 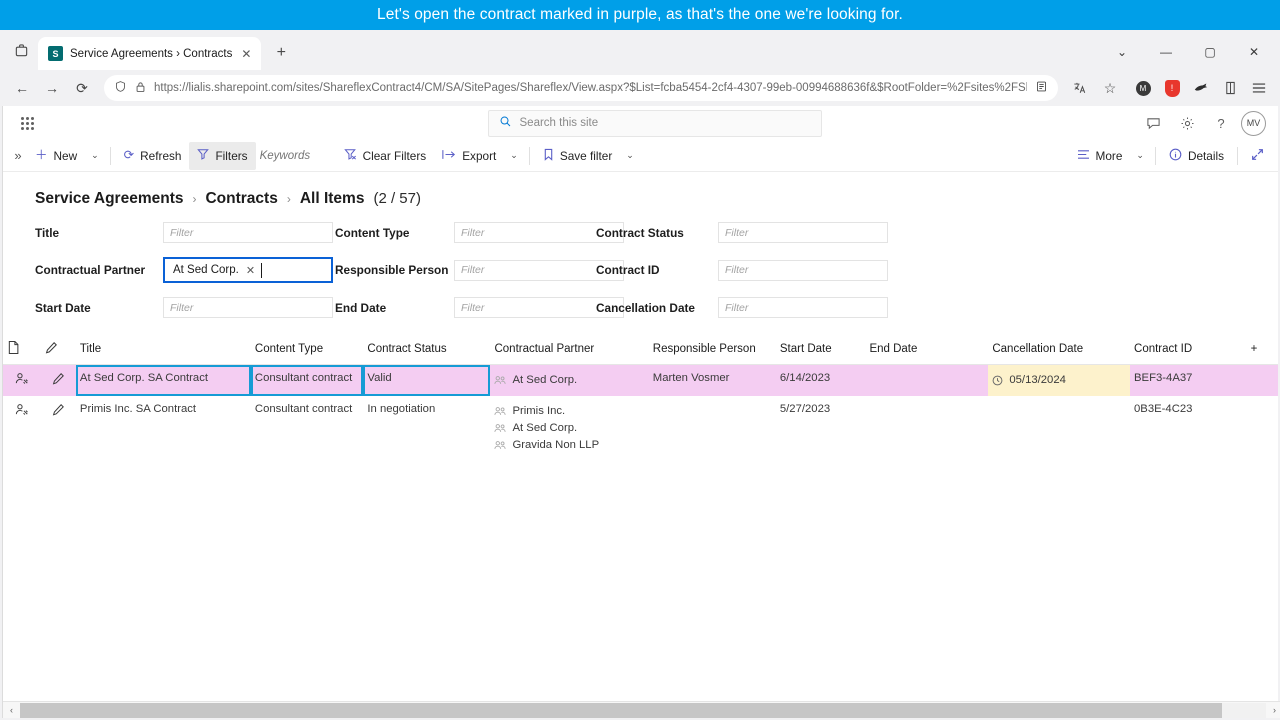 I want to click on breadcrumb-list: Contracts, so click(x=241, y=199).